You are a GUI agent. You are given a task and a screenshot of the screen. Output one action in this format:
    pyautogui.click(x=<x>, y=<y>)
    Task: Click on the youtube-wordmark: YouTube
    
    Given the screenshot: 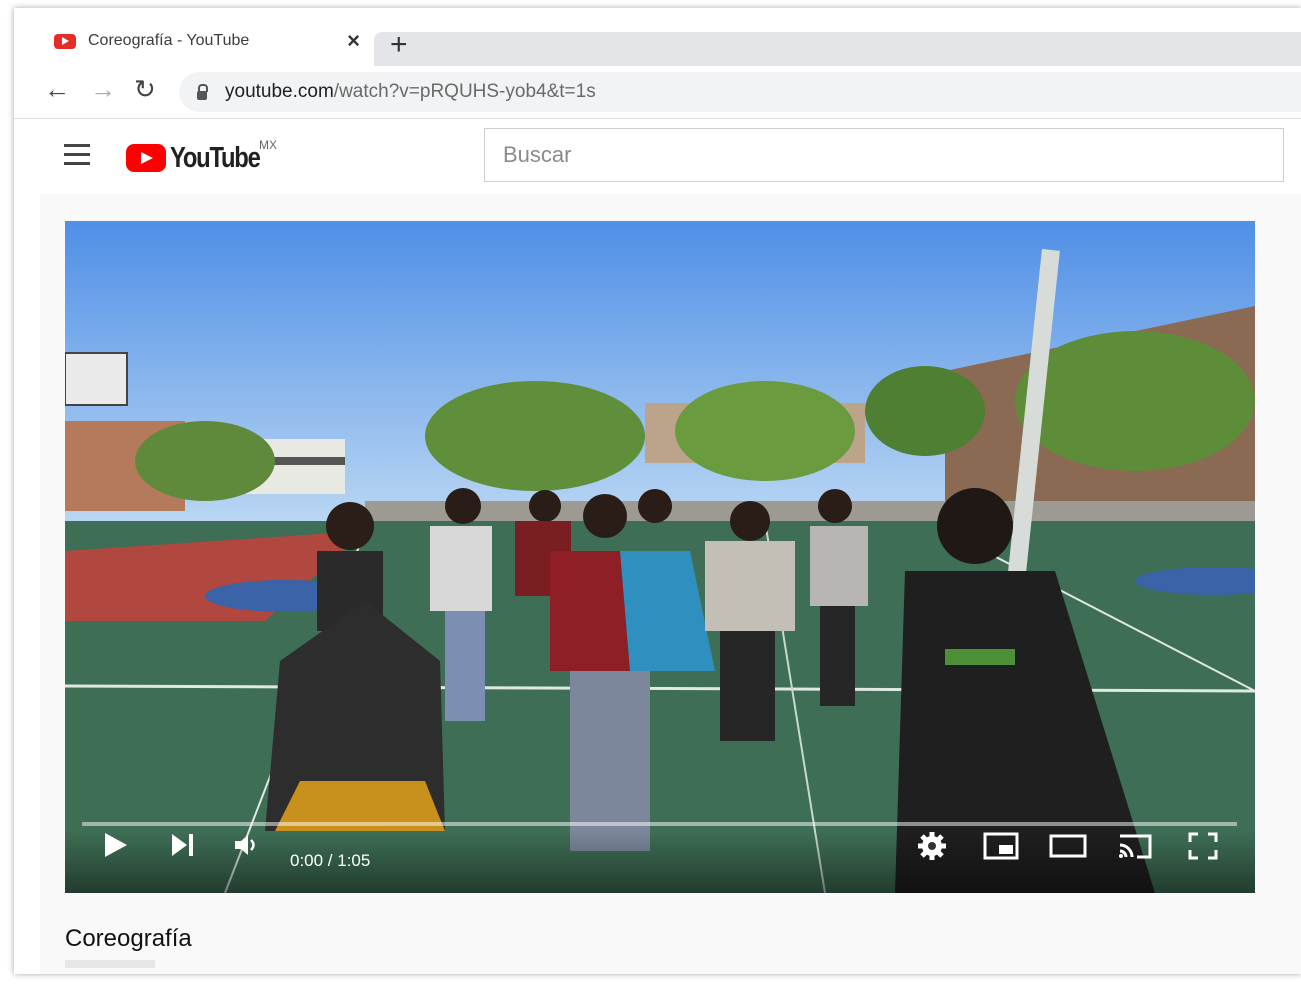 What is the action you would take?
    pyautogui.click(x=215, y=158)
    